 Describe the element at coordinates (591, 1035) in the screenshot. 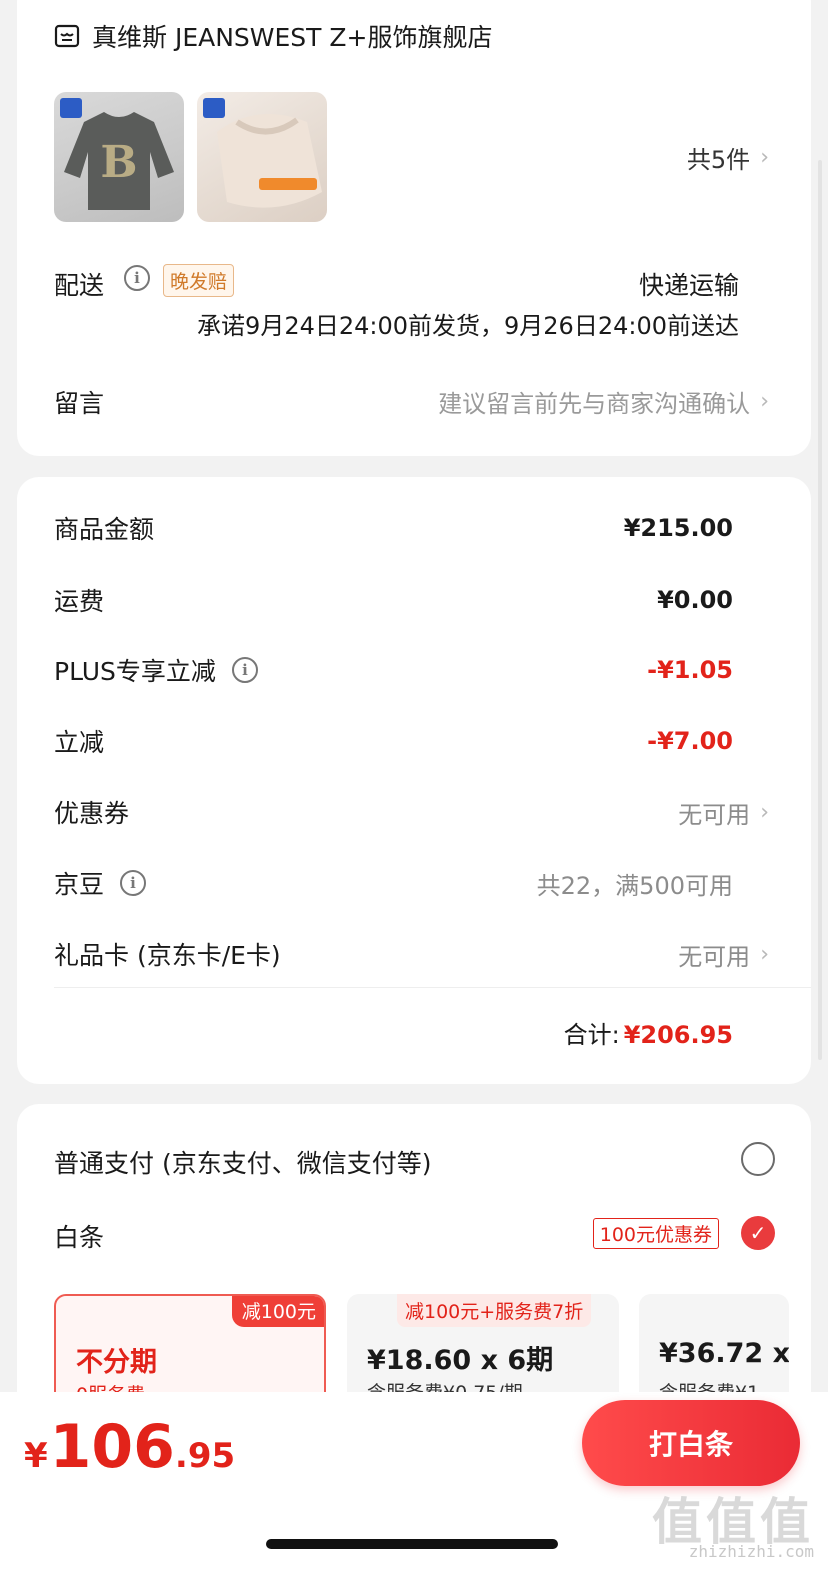

I see `total-label: 合计:` at that location.